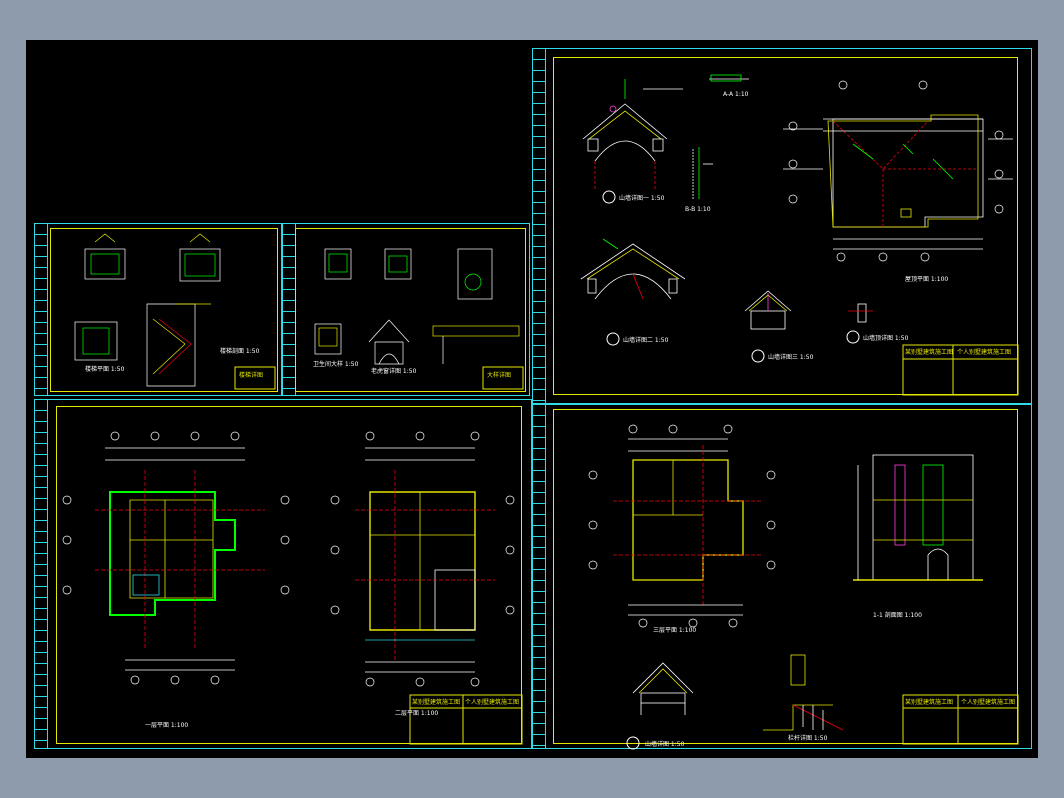 This screenshot has height=798, width=1064. Describe the element at coordinates (646, 340) in the screenshot. I see `label-detail2: 山墙详图二 1:50` at that location.